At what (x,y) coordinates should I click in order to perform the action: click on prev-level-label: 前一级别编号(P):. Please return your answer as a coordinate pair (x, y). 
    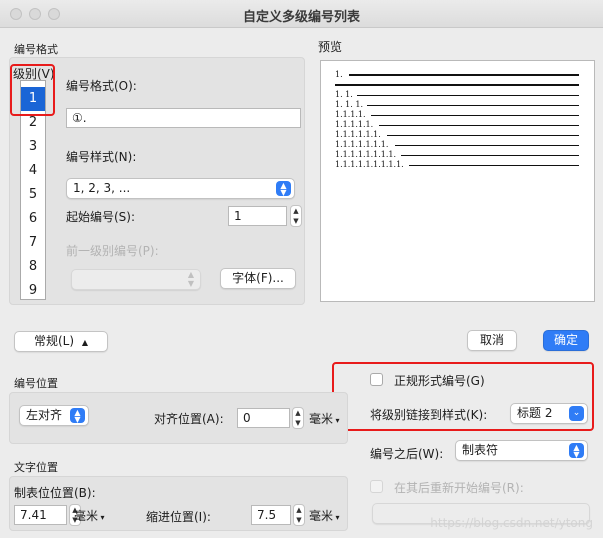
    Looking at the image, I should click on (112, 251).